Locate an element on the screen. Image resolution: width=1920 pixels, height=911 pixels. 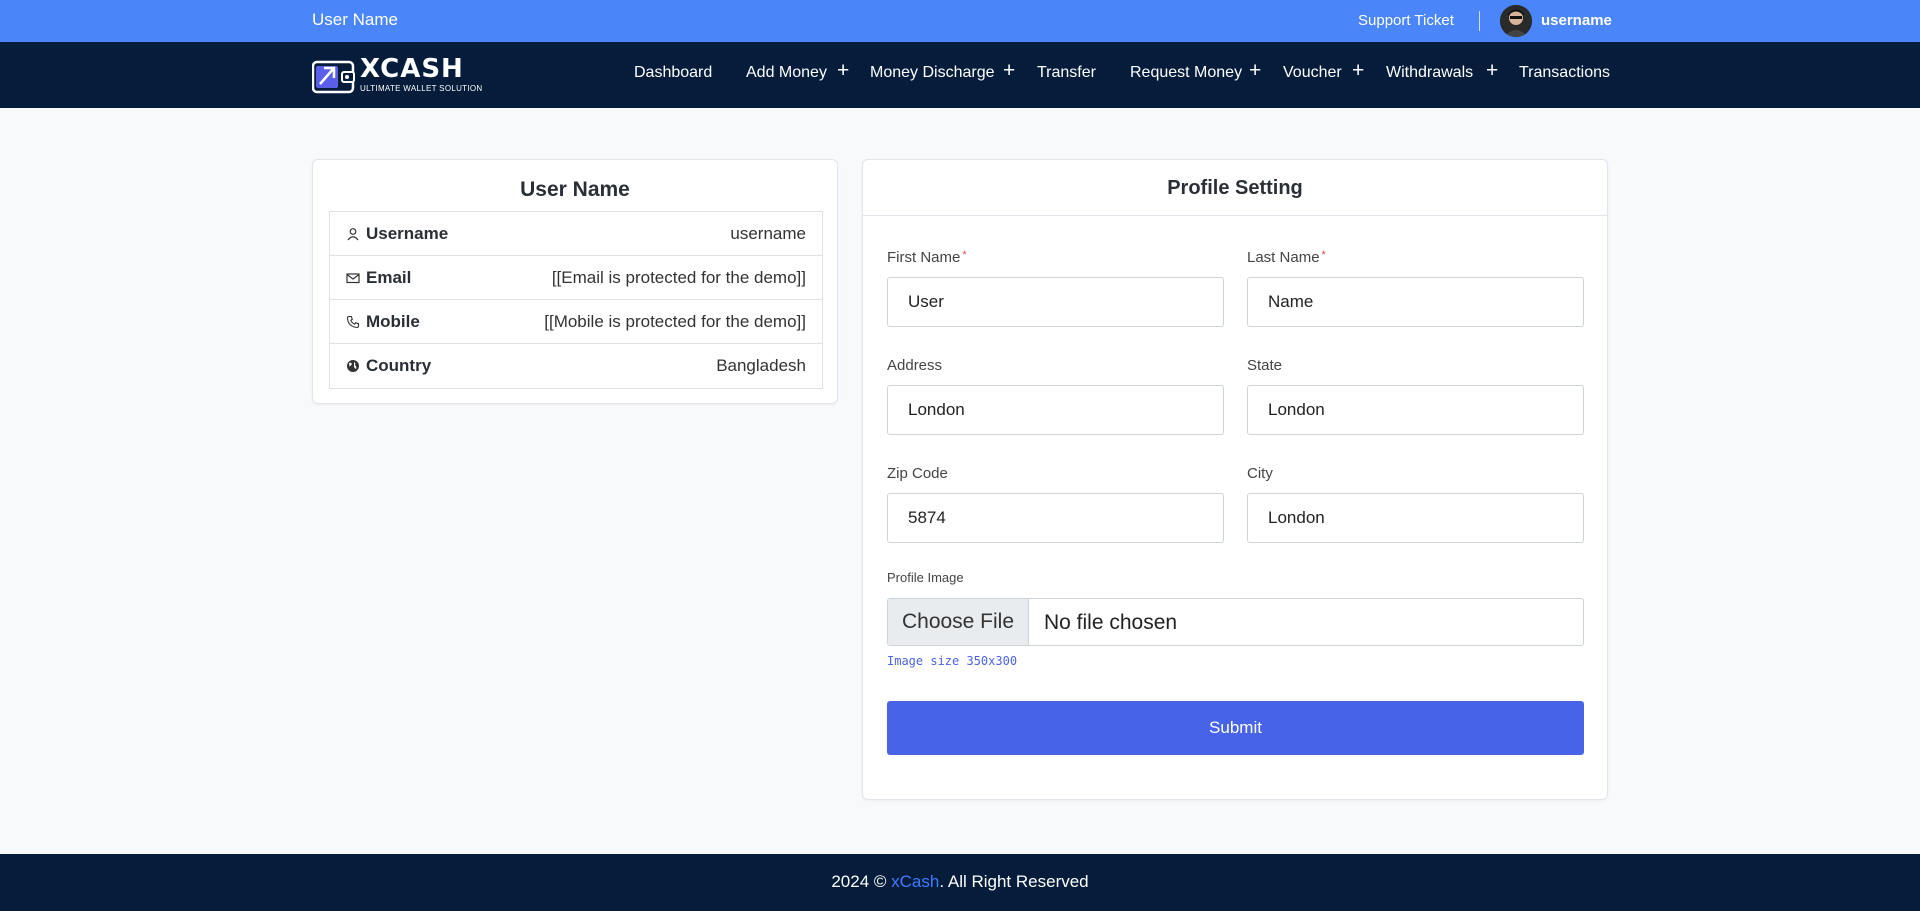
state-input is located at coordinates (1415, 410).